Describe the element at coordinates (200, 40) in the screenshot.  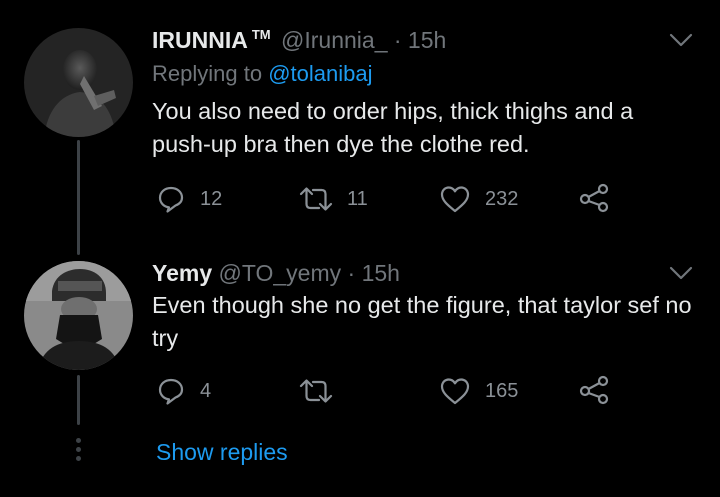
I see `display-name: IRUNNIA` at that location.